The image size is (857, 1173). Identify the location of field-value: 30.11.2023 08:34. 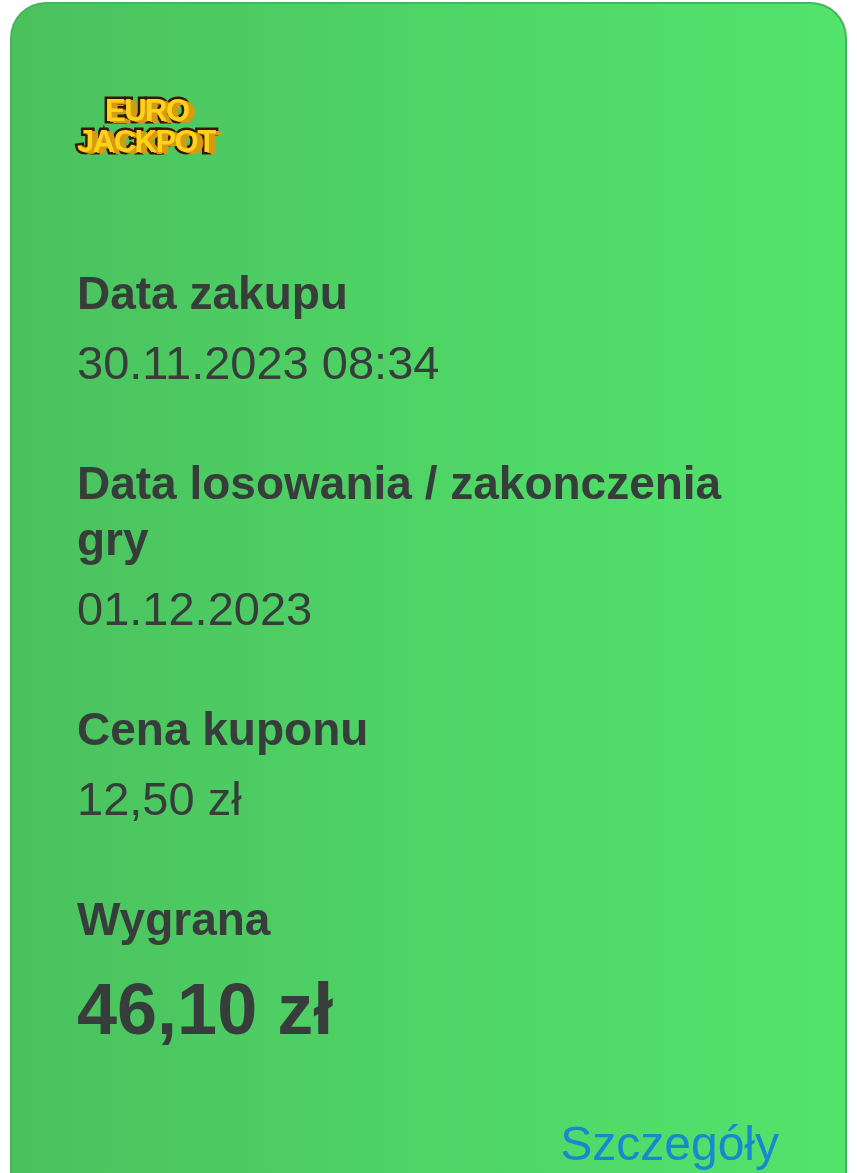
(259, 363).